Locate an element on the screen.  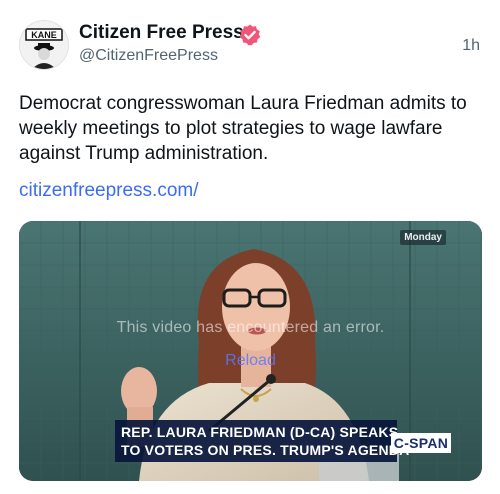
chyron-line-1: REP. LAURA FRIEDMAN (D-CA) SPEAKS is located at coordinates (260, 432).